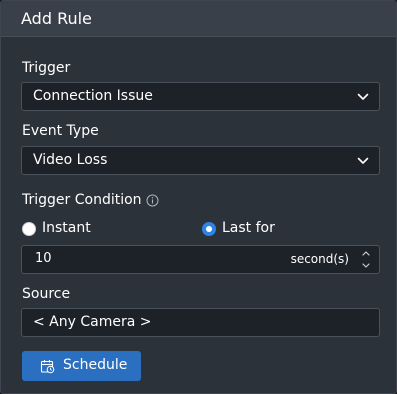  I want to click on source-input: < Any Camera >, so click(200, 322).